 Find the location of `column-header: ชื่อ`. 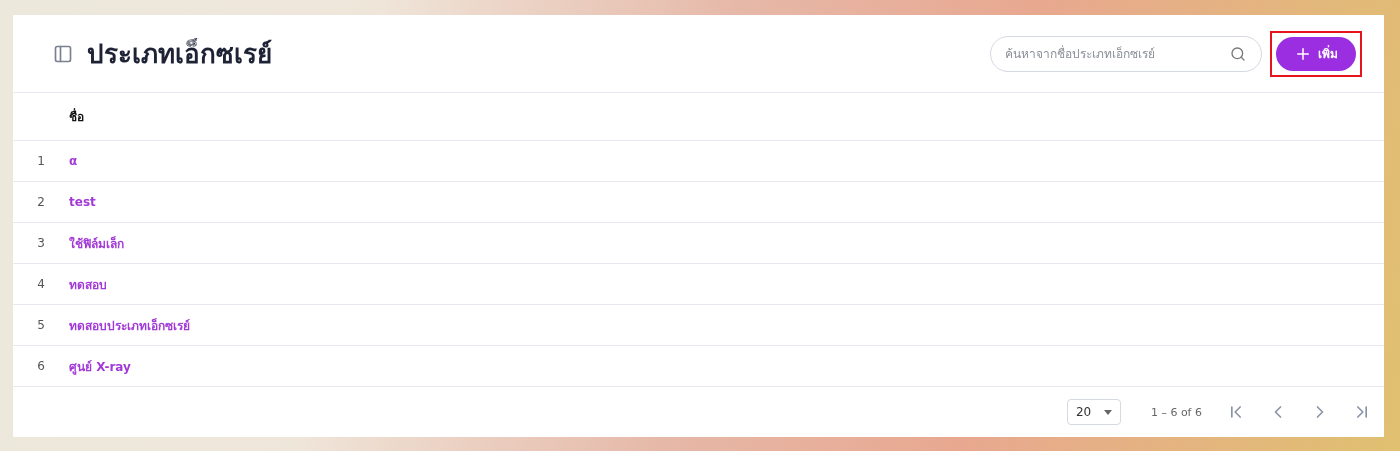

column-header: ชื่อ is located at coordinates (76, 116).